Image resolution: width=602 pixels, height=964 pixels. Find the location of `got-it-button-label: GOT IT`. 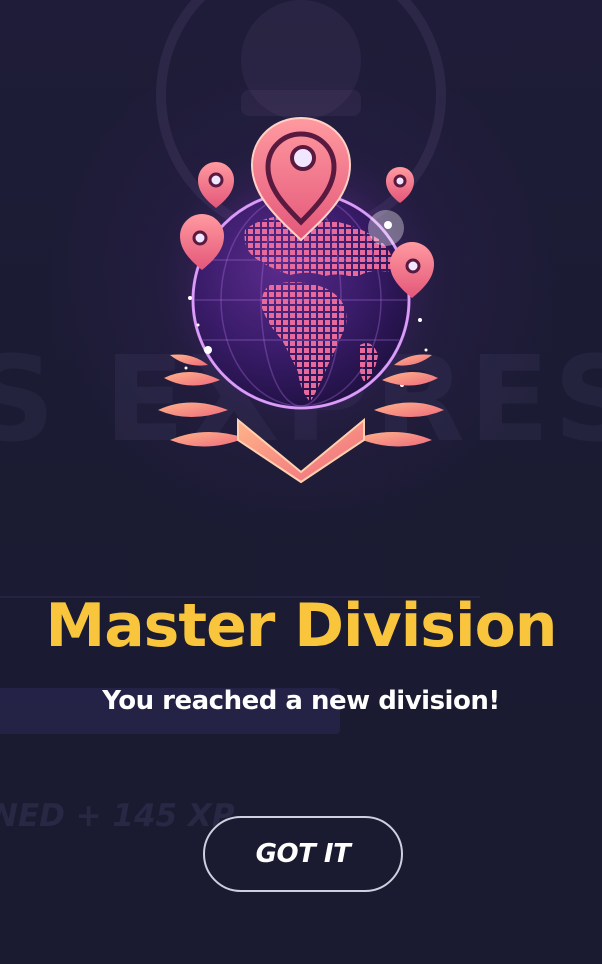

got-it-button-label: GOT IT is located at coordinates (303, 854).